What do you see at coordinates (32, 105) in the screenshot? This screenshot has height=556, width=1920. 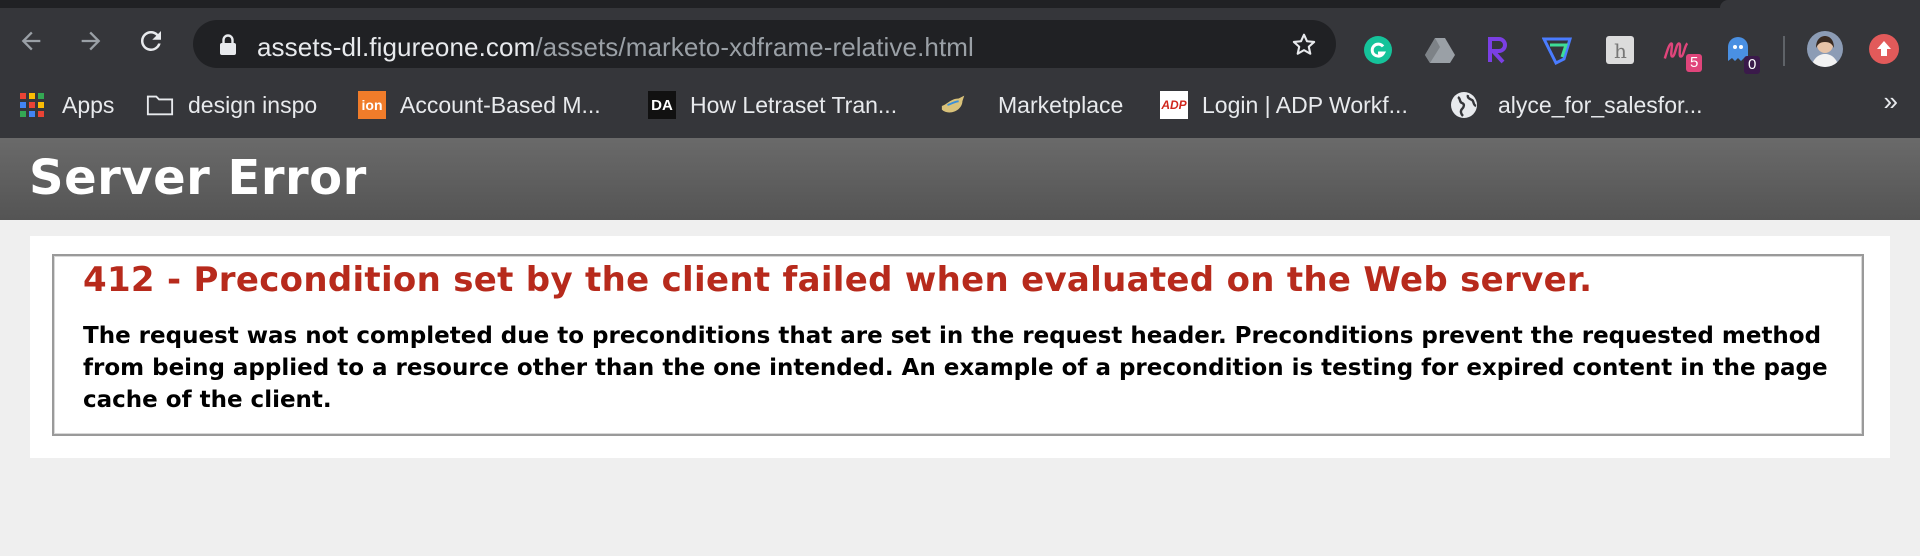 I see `apps-grid-icon` at bounding box center [32, 105].